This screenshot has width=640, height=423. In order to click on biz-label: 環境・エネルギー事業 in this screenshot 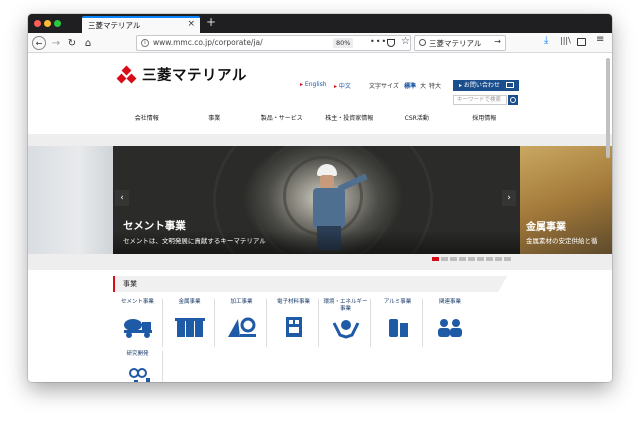, I will do `click(345, 305)`.